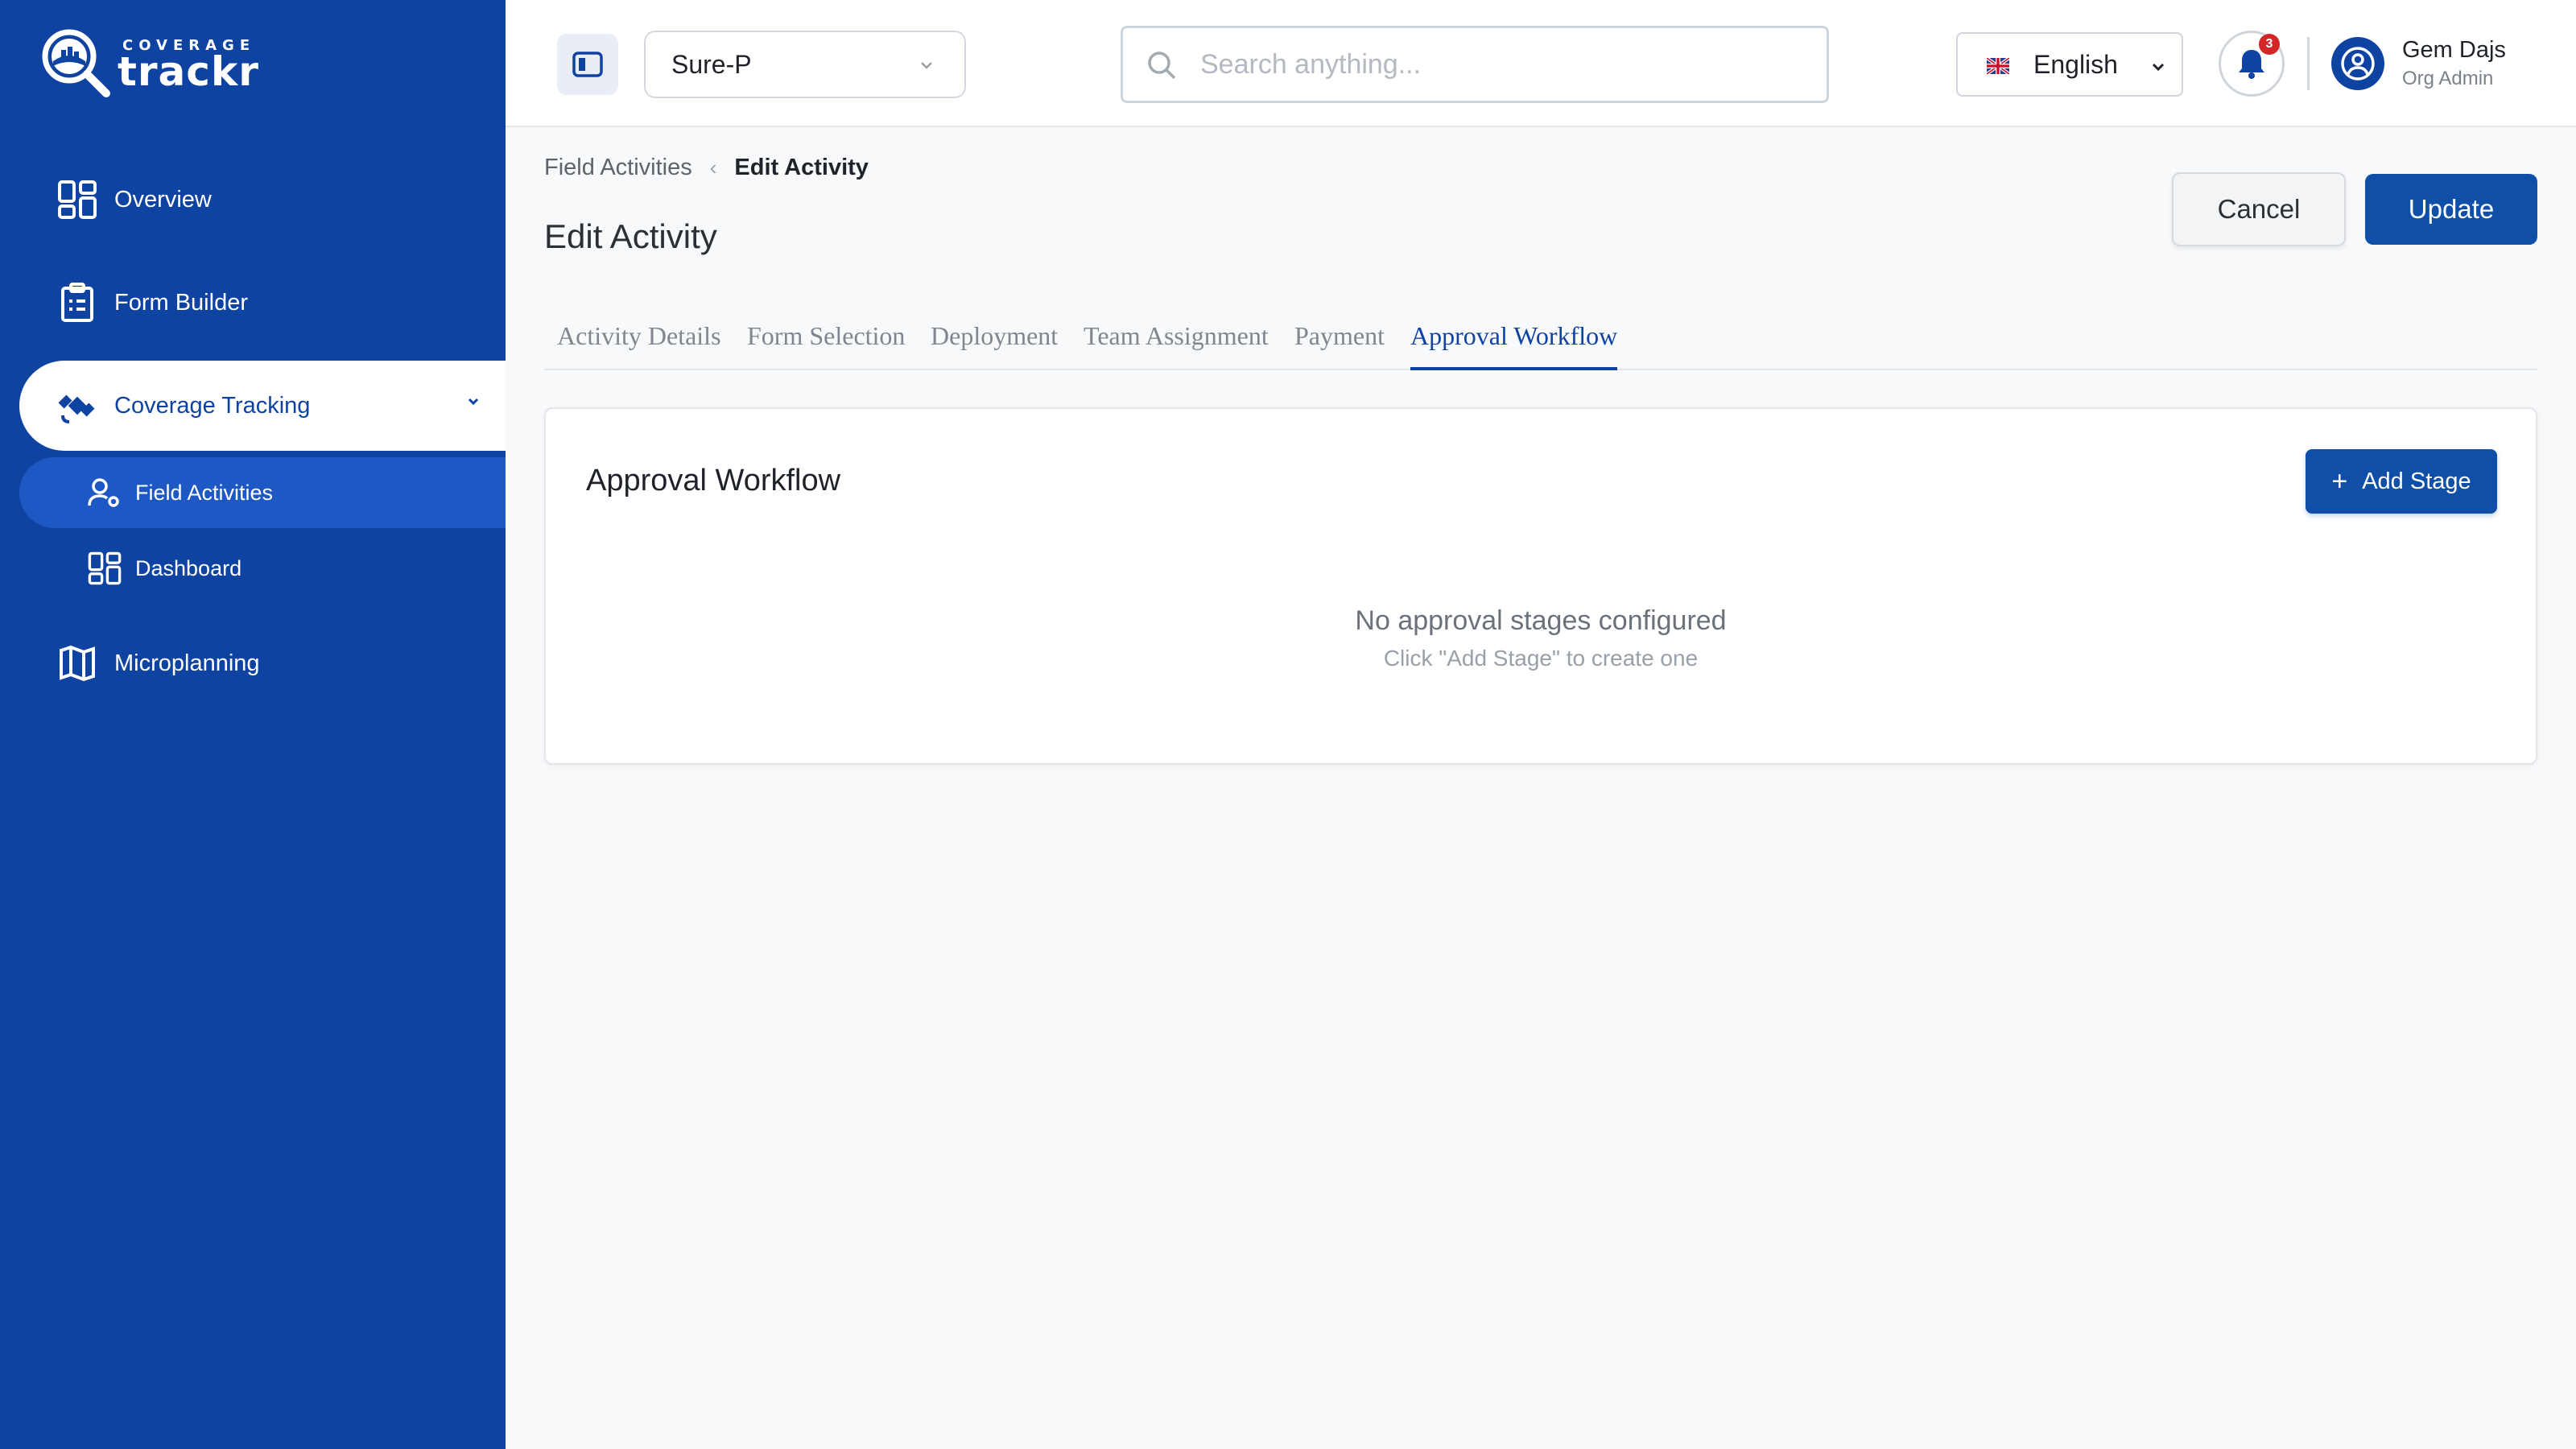 The image size is (2576, 1449). I want to click on sidebar-toggle-icon, so click(587, 64).